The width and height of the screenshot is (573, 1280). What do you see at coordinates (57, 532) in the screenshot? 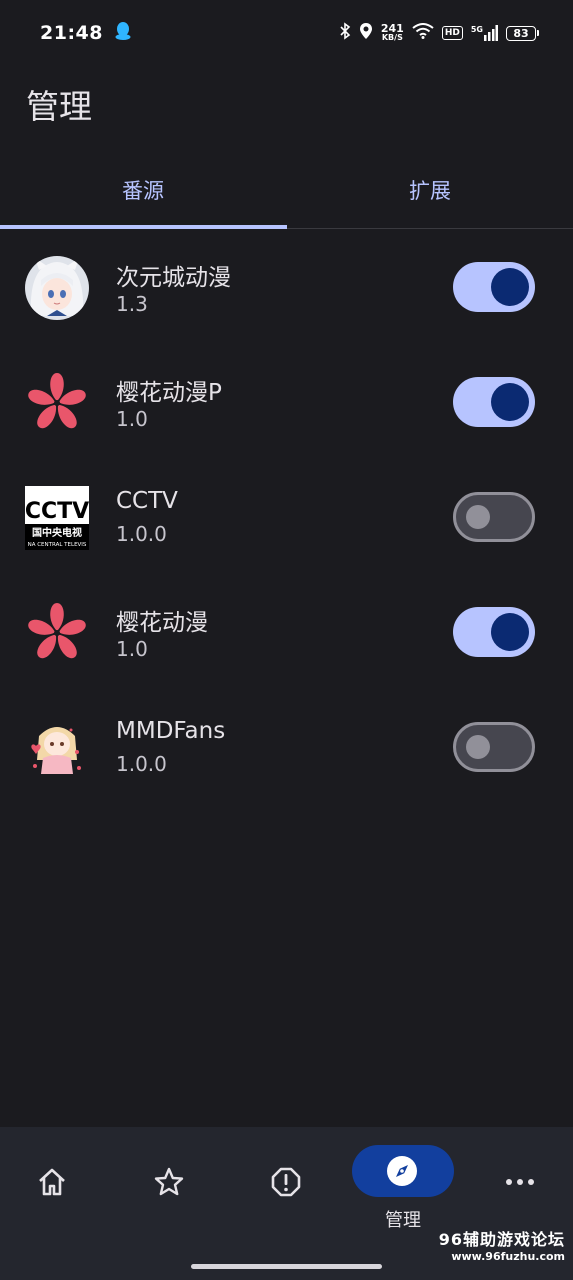
I see `svg-text: 国中央电视` at bounding box center [57, 532].